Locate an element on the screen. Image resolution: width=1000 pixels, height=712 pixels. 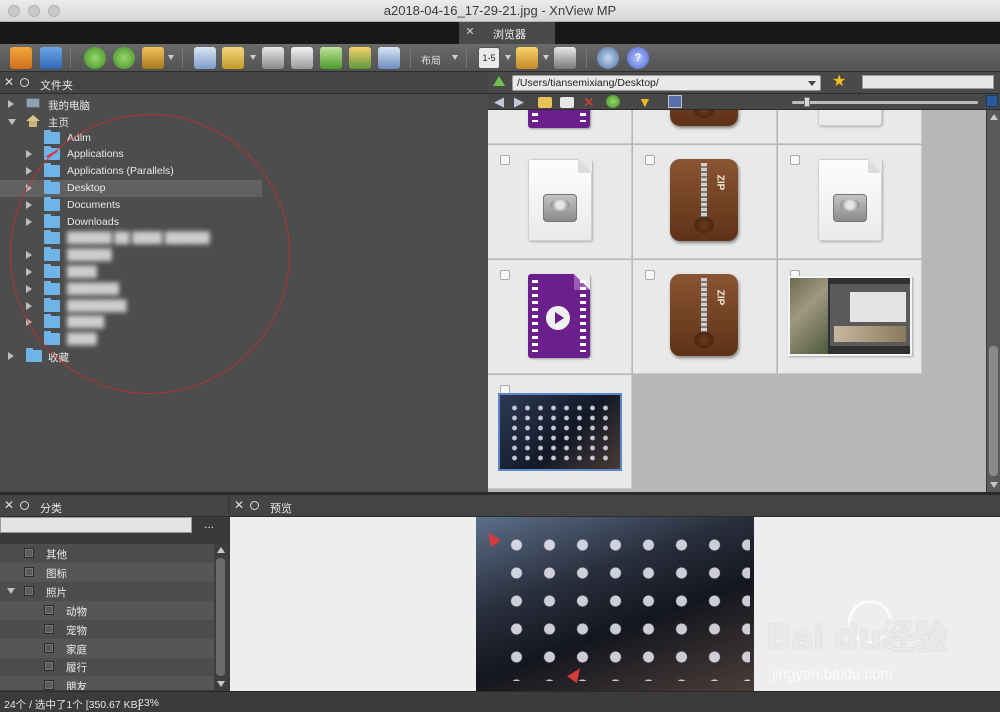
forward-arrow-icon: ▶ is located at coordinates (521, 101).